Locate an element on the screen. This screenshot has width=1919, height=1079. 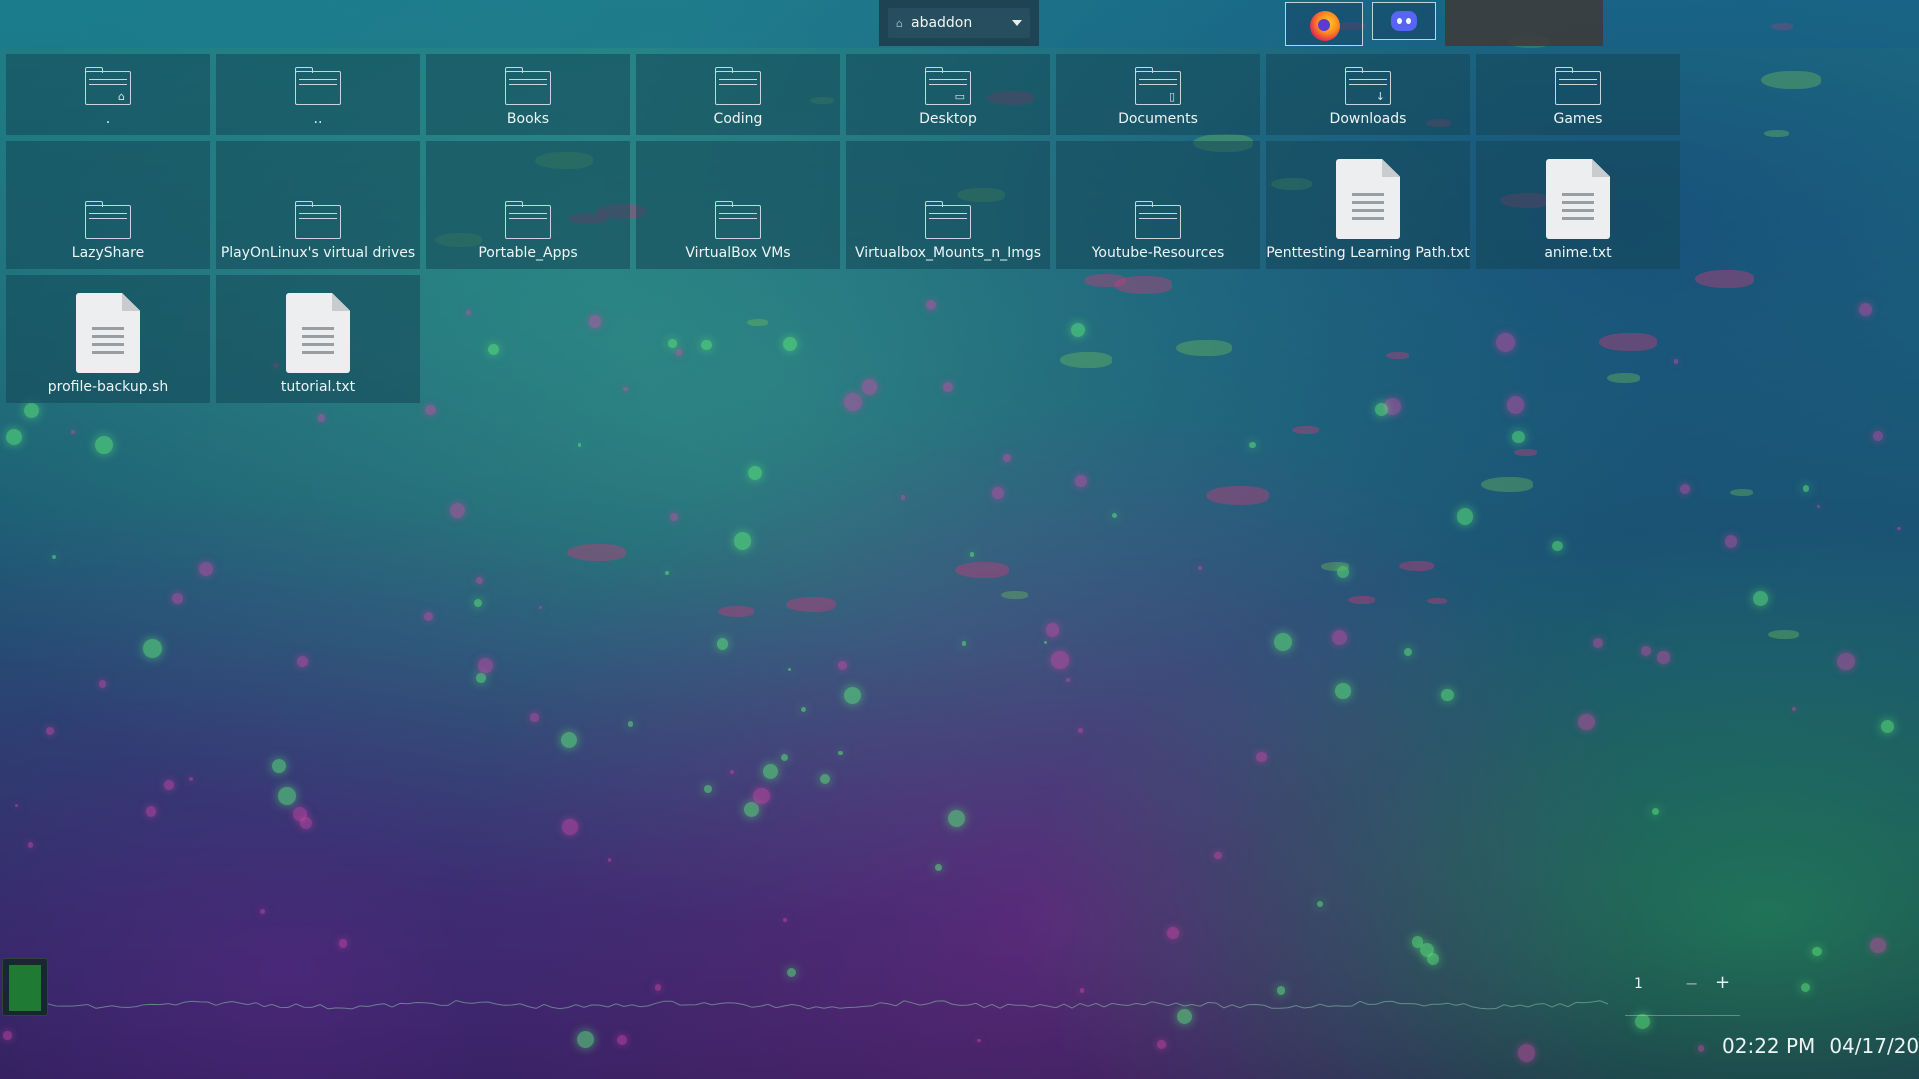
desktop-folder: ▯ Documents is located at coordinates (1158, 94).